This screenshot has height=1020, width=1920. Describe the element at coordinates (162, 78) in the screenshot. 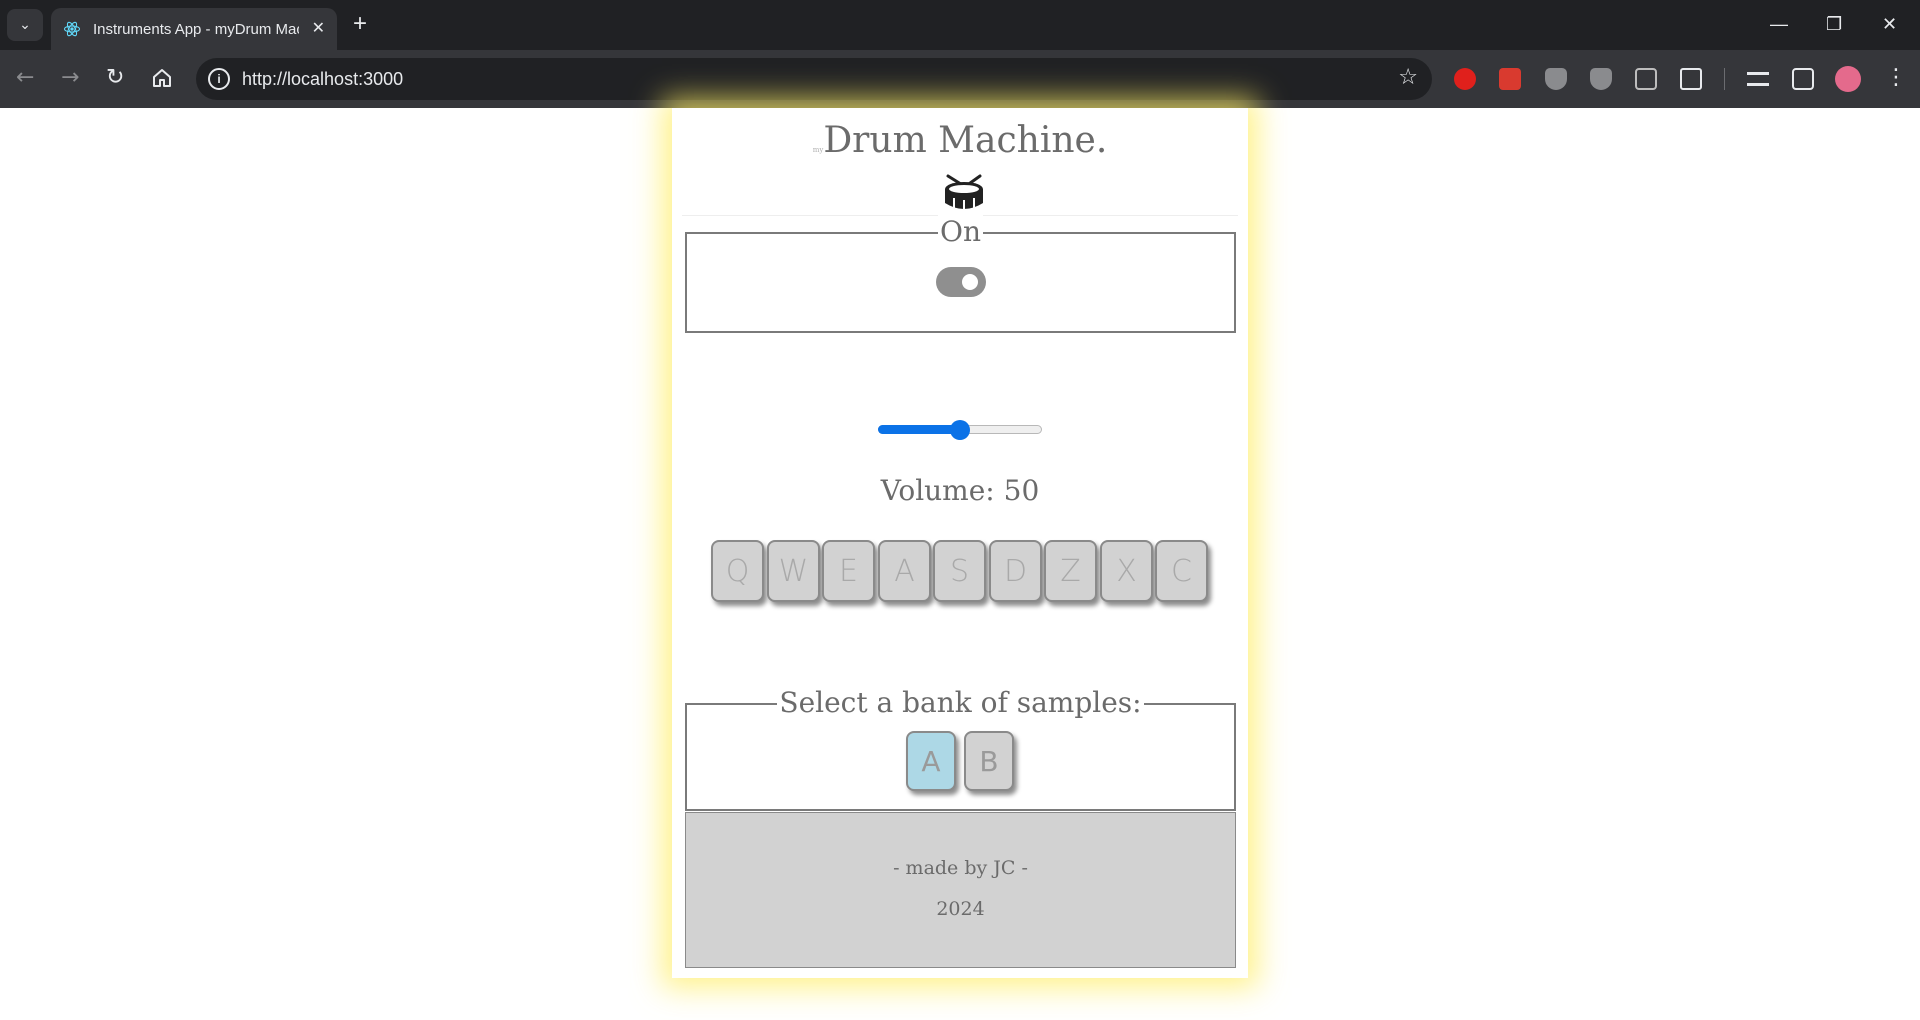

I see `home-icon` at that location.